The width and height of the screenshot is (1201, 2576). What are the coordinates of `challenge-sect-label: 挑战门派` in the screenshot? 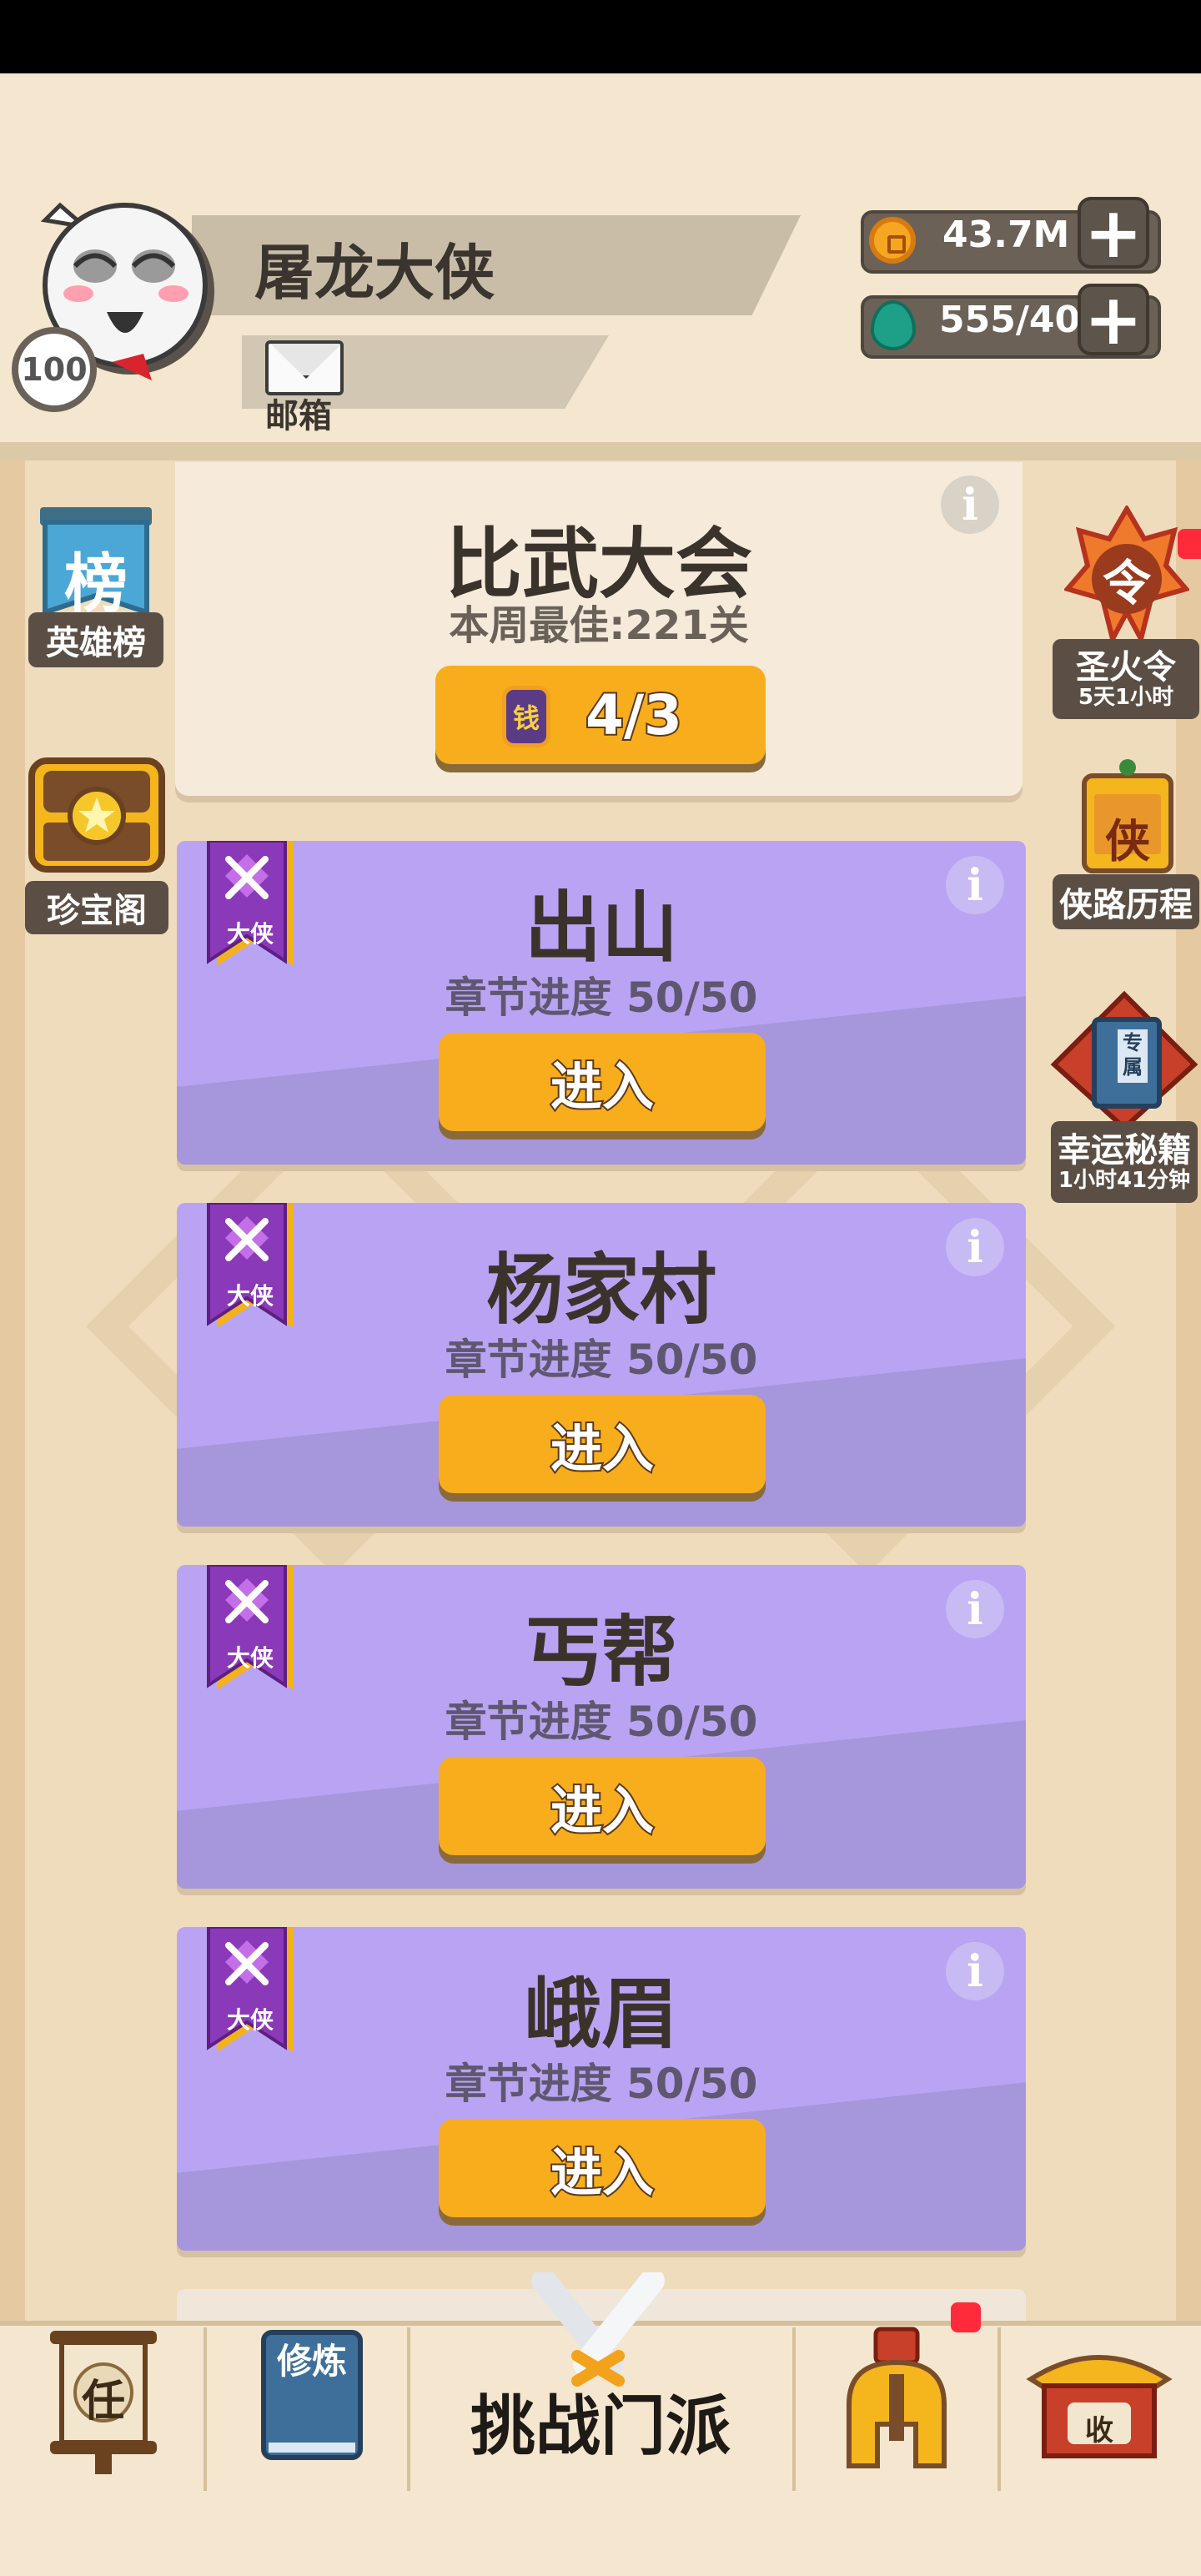 It's located at (601, 2421).